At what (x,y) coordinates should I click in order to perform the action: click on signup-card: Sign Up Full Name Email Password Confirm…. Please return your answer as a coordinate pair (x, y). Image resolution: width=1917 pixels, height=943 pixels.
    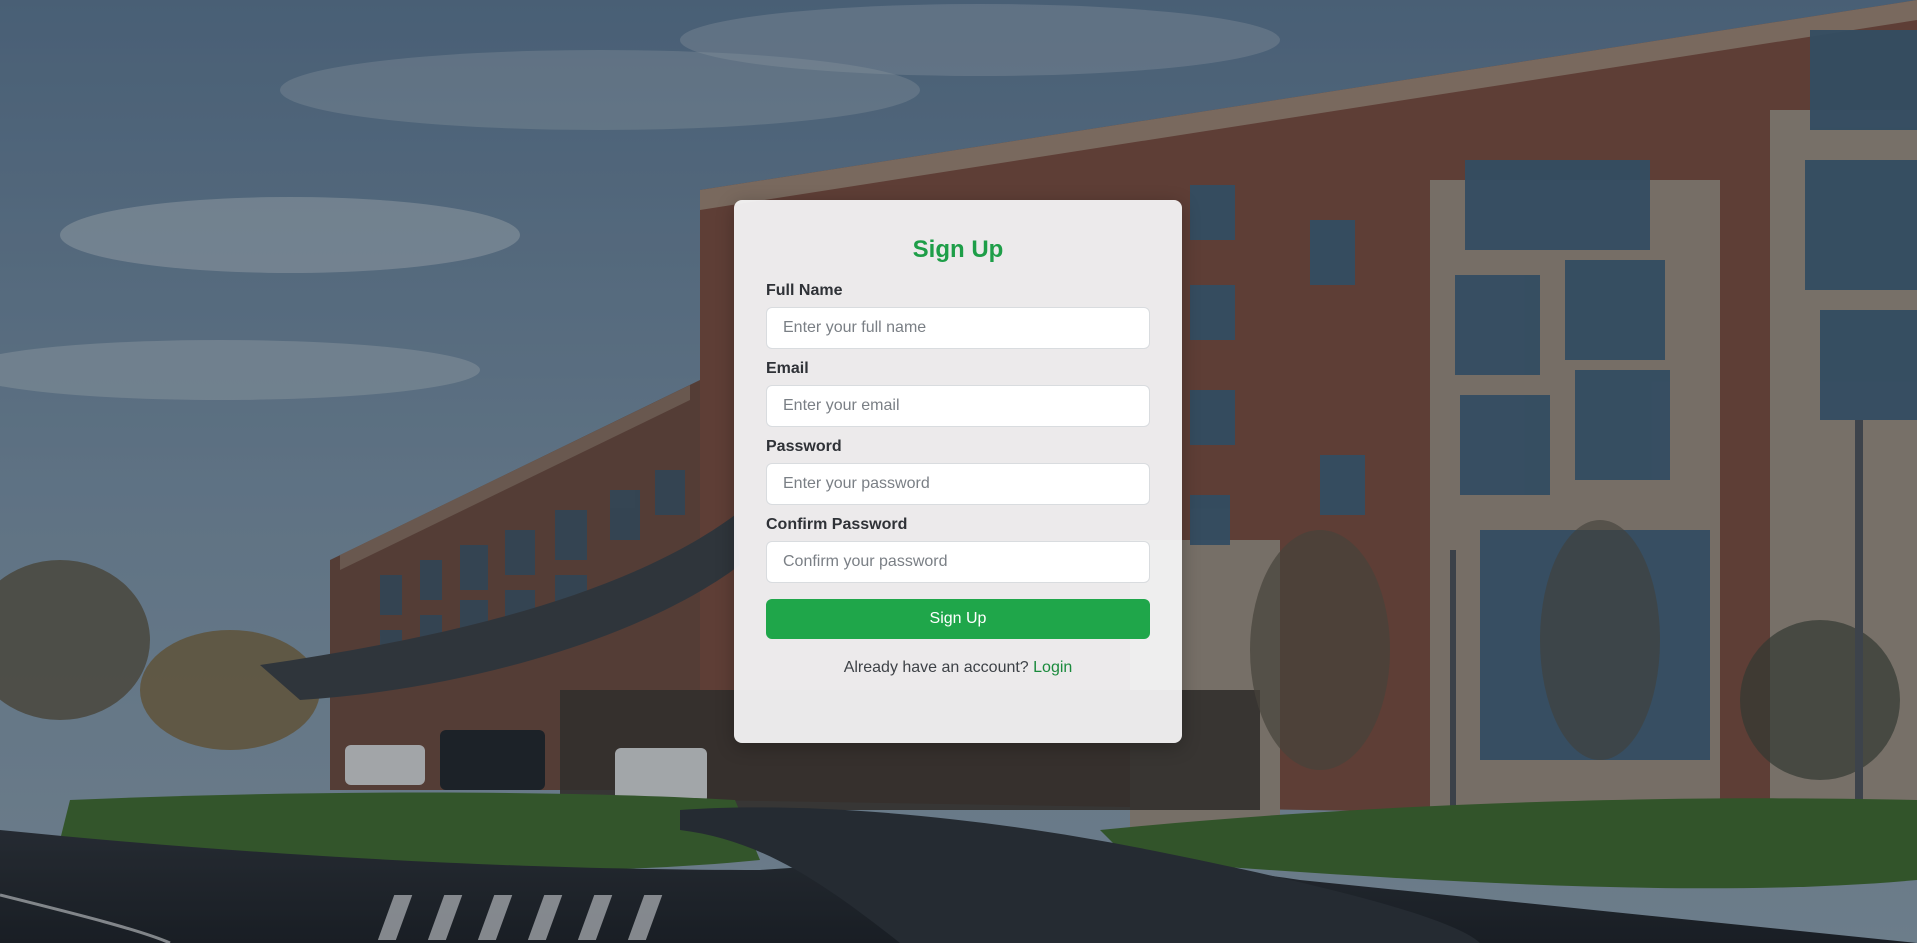
    Looking at the image, I should click on (958, 471).